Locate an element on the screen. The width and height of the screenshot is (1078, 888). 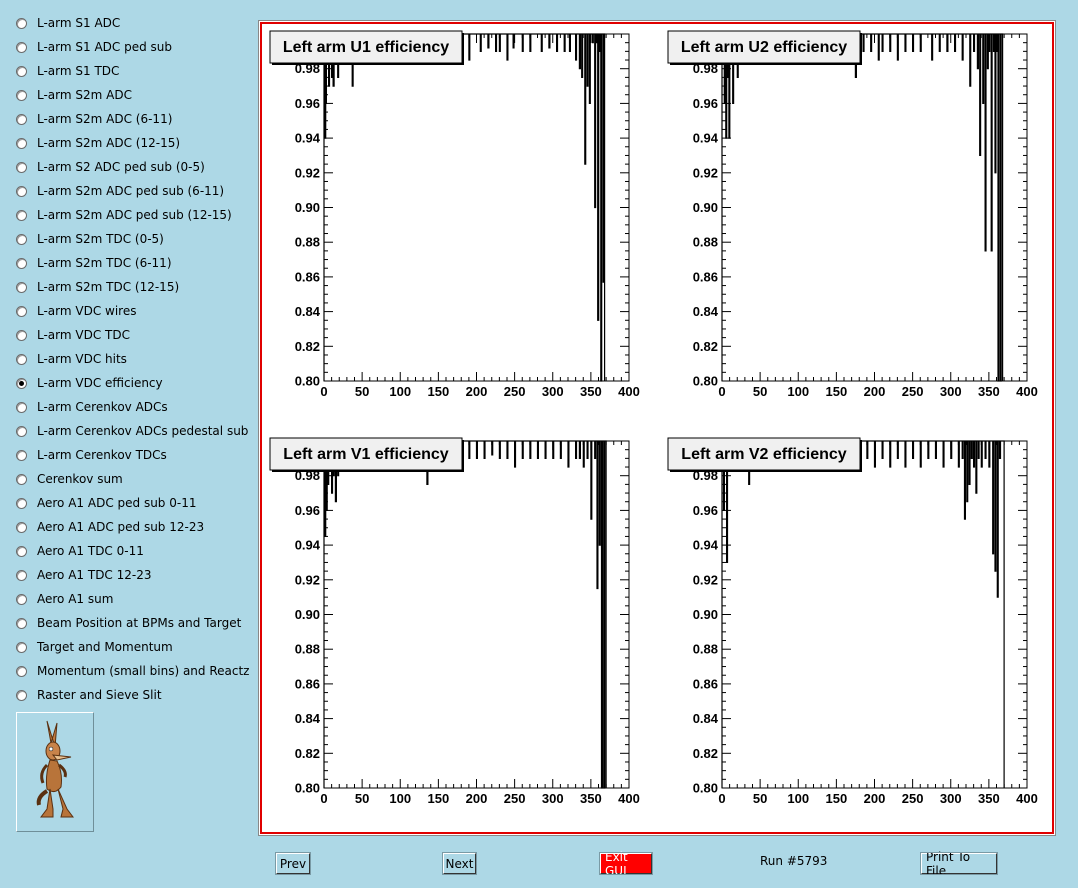
radio-option: L-arm S2 ADC ped sub (0-5) is located at coordinates (110, 167).